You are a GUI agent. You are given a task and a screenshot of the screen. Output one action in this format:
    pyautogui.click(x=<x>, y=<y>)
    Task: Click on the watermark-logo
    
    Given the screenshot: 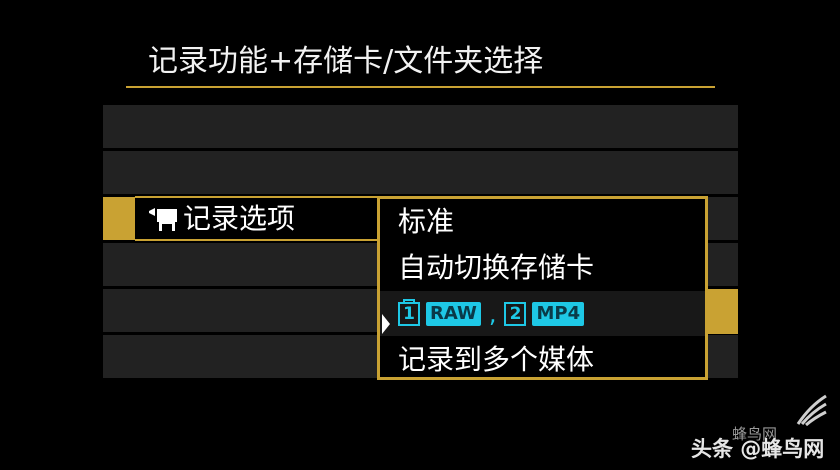 What is the action you would take?
    pyautogui.click(x=811, y=411)
    